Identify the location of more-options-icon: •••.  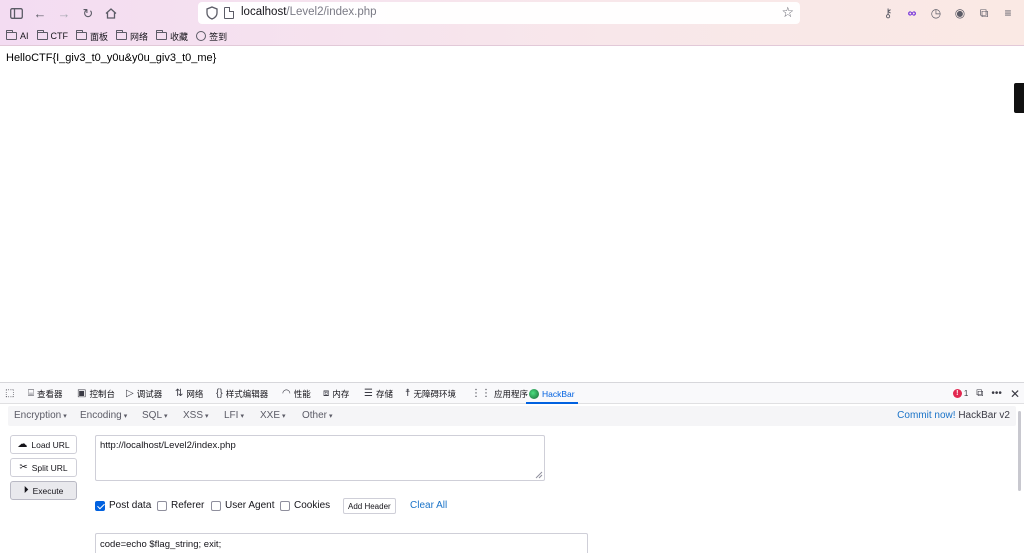
(996, 393).